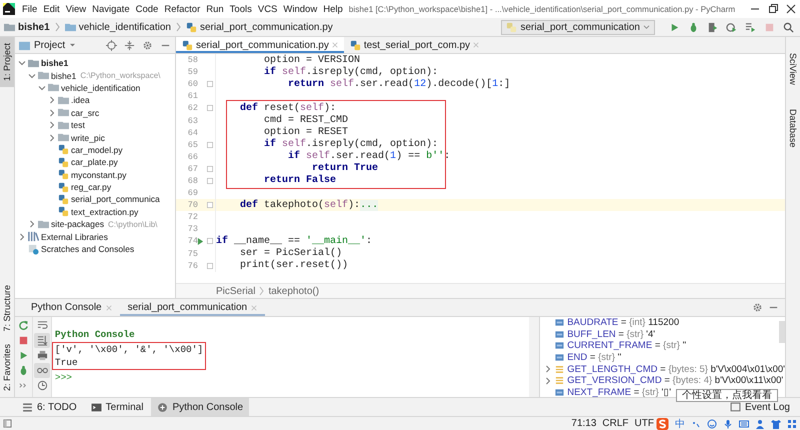 The height and width of the screenshot is (430, 800). Describe the element at coordinates (34, 27) in the screenshot. I see `breadcrumb-item: bishe1` at that location.